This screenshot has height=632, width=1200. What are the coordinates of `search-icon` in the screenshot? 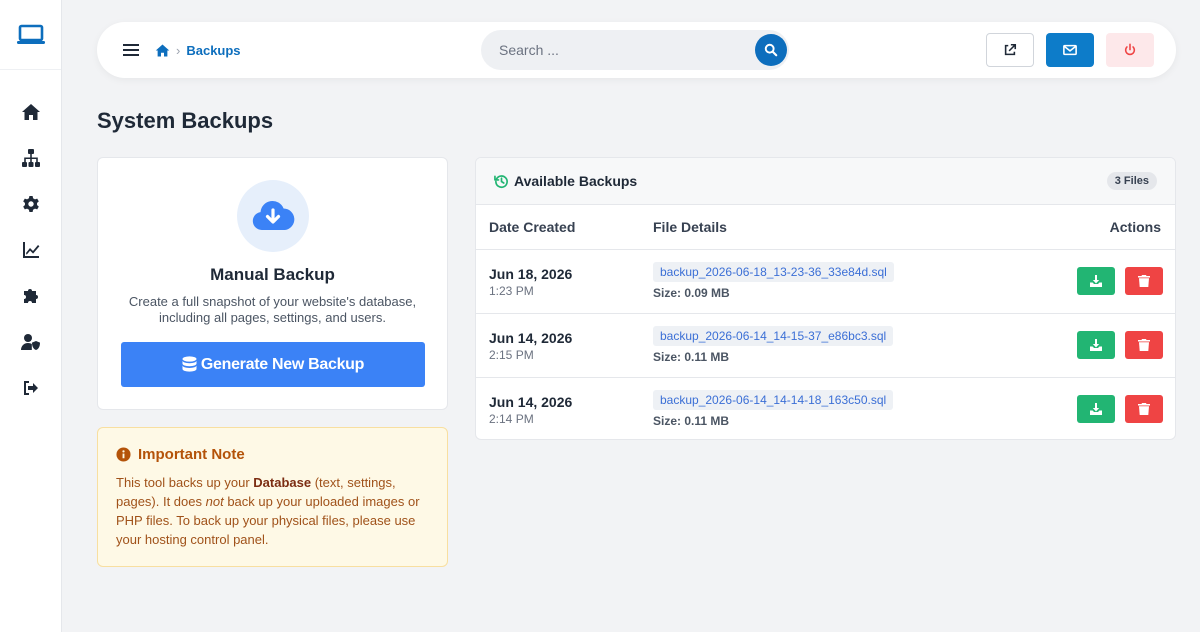 It's located at (771, 50).